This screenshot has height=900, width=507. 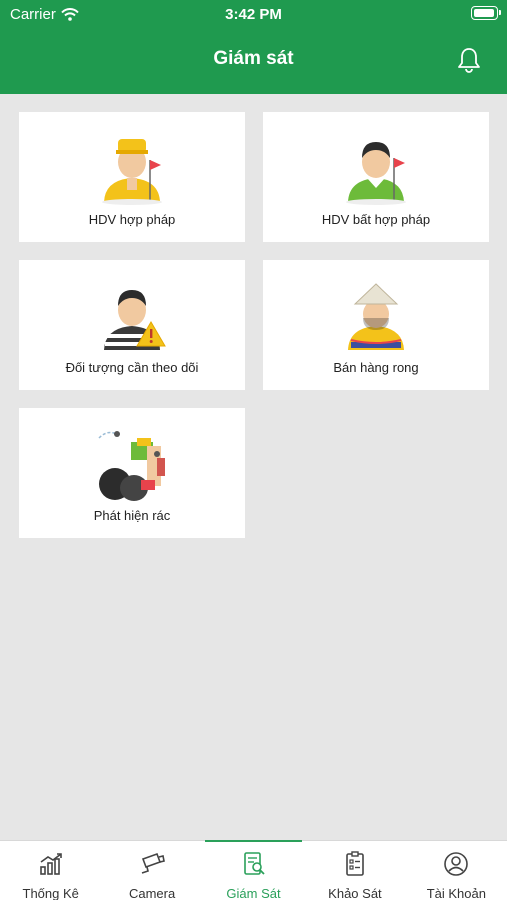 What do you see at coordinates (456, 893) in the screenshot?
I see `tab-label: Tài Khoản` at bounding box center [456, 893].